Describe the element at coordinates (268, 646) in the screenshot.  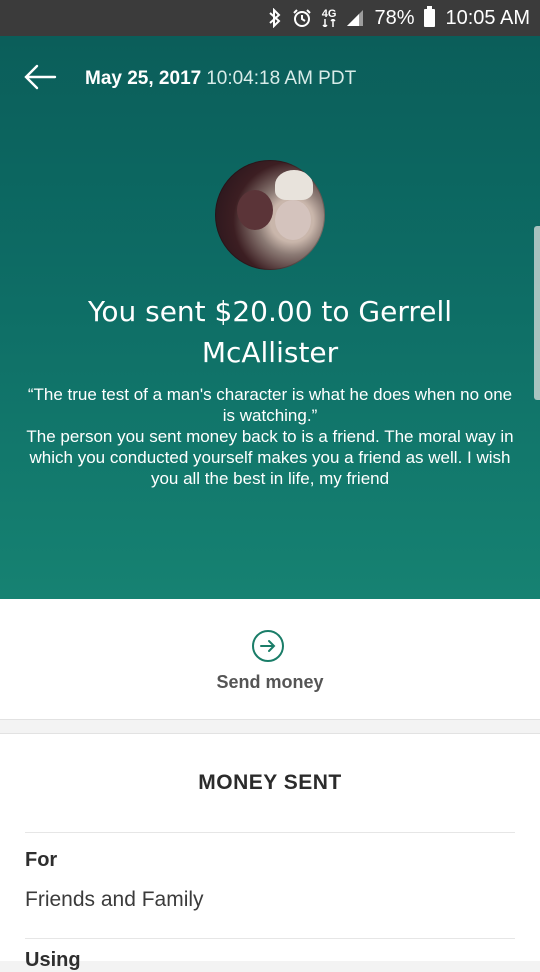
I see `send-money-icon` at that location.